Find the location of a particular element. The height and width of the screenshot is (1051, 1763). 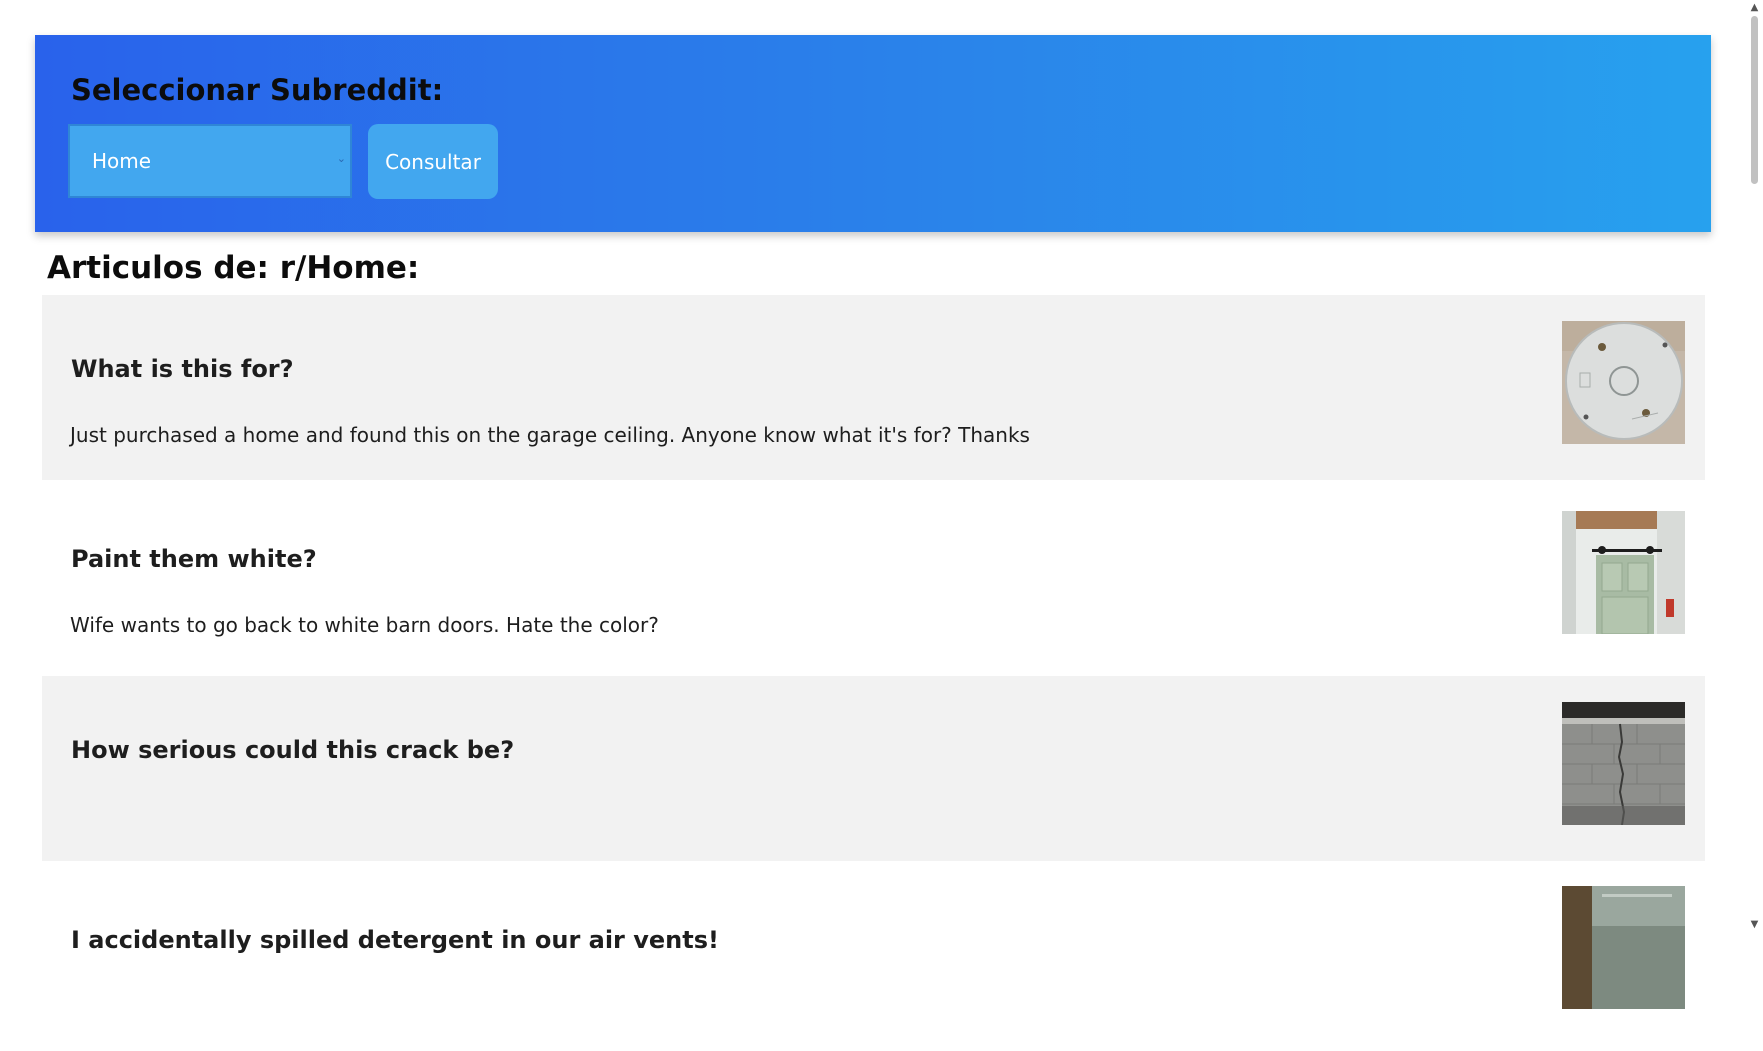

post-title: Paint them white? is located at coordinates (194, 559).